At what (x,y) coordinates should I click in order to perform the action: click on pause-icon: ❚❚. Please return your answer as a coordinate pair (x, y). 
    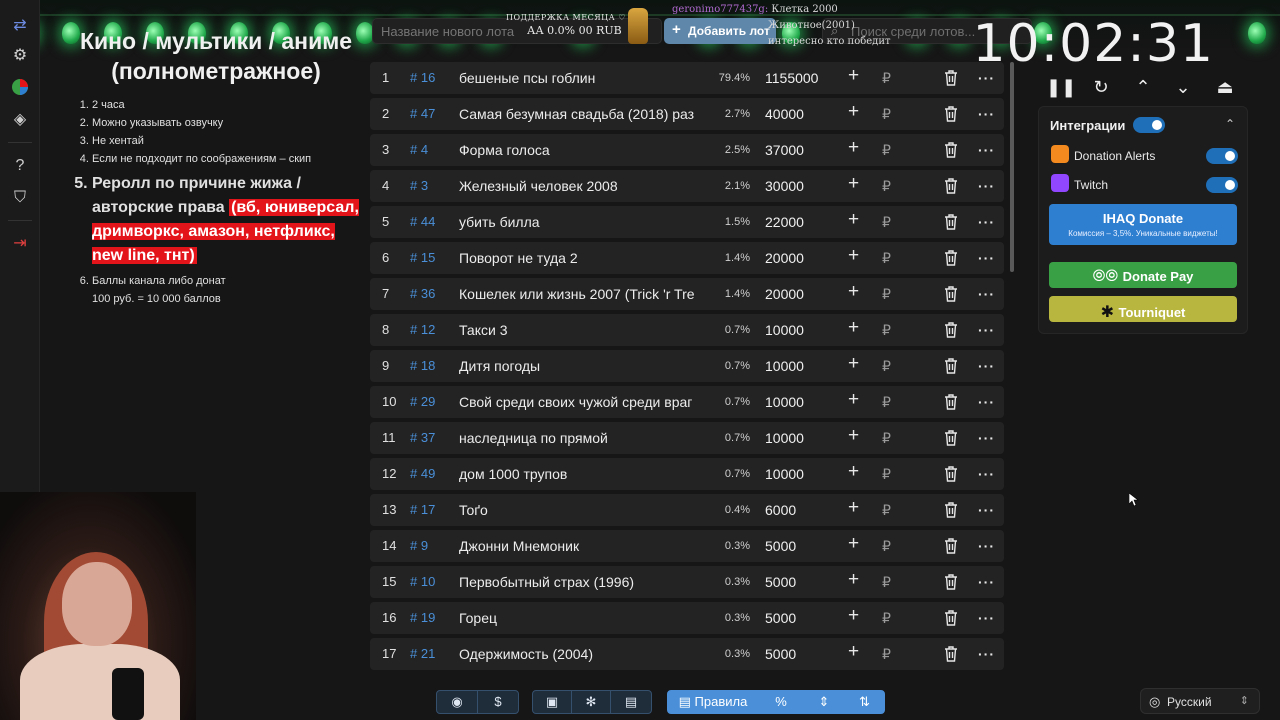
    Looking at the image, I should click on (1061, 87).